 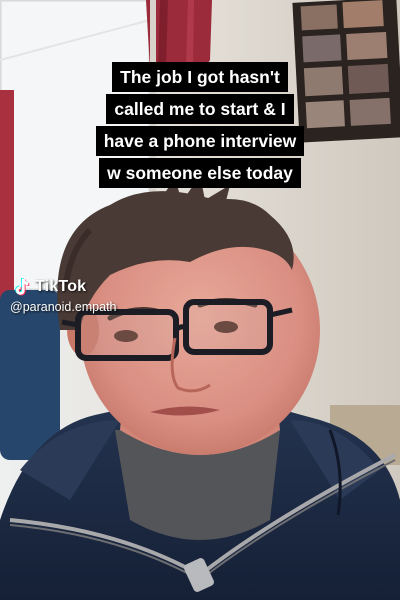 I want to click on caption-line-2: called me to start & I, so click(x=200, y=109).